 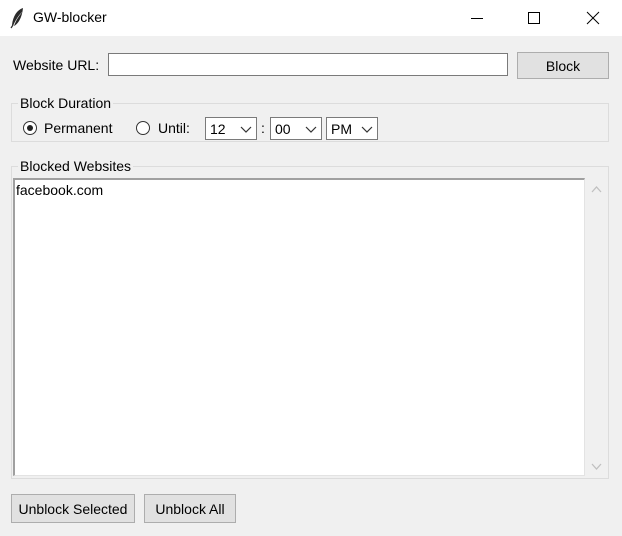 I want to click on close-button, so click(x=593, y=18).